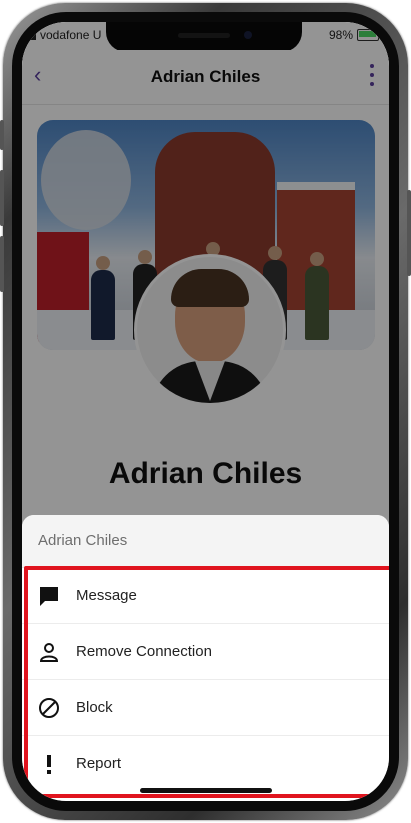 The height and width of the screenshot is (823, 411). I want to click on volume-up-button, so click(2, 198).